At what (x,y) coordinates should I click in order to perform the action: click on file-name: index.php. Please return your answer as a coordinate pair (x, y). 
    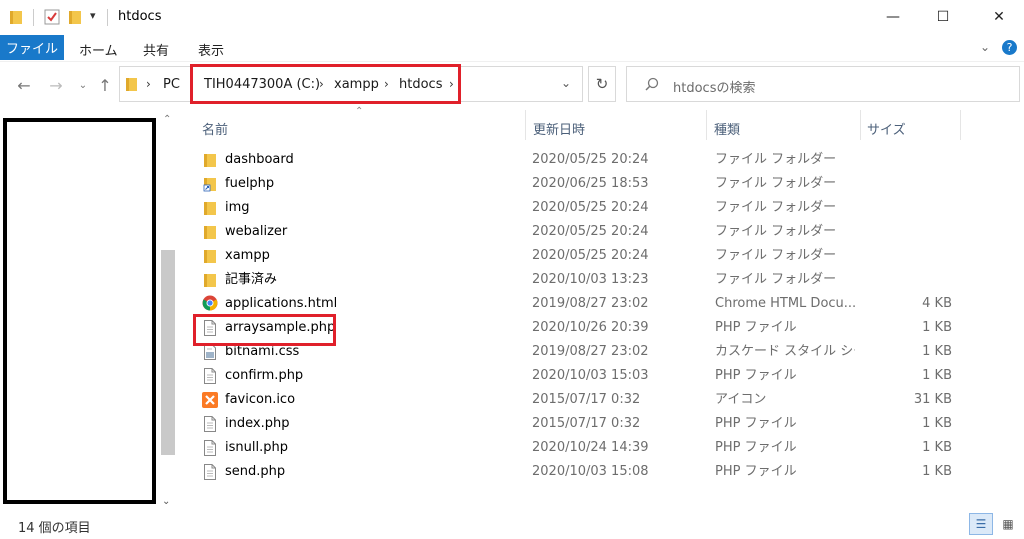
    Looking at the image, I should click on (257, 423).